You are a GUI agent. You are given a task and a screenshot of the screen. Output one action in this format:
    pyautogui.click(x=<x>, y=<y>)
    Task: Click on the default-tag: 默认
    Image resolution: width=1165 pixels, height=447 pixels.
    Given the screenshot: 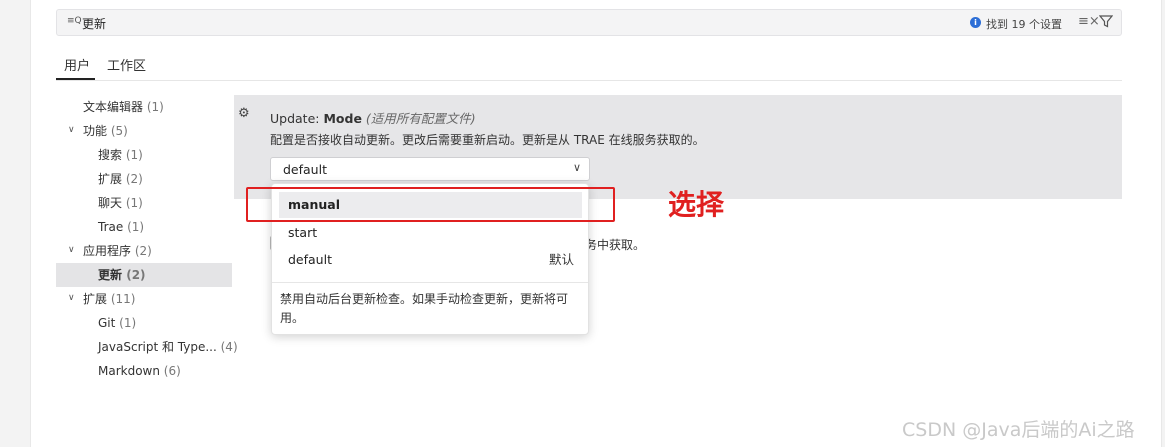 What is the action you would take?
    pyautogui.click(x=561, y=259)
    